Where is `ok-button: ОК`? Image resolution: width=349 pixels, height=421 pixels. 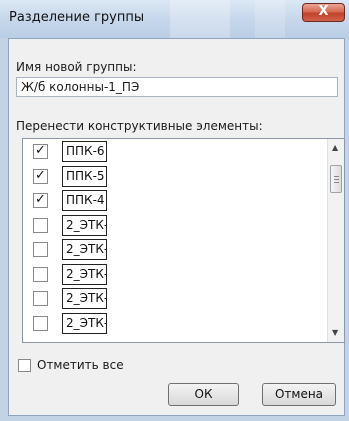 ok-button: ОК is located at coordinates (203, 394).